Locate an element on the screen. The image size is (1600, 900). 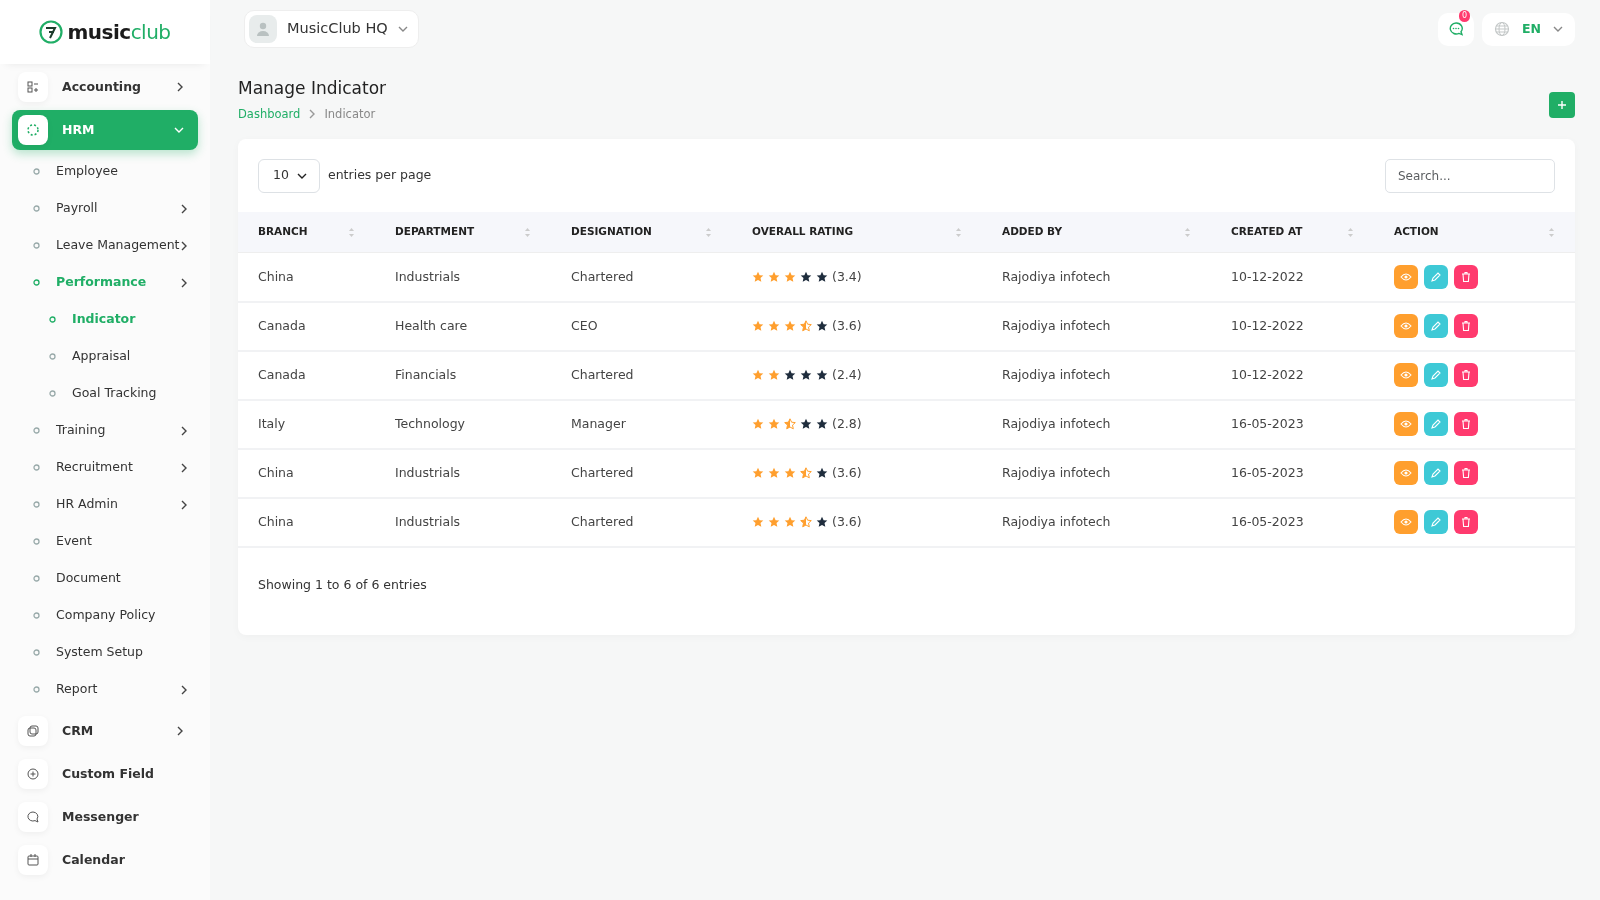
table-cell: Italy is located at coordinates (306, 424).